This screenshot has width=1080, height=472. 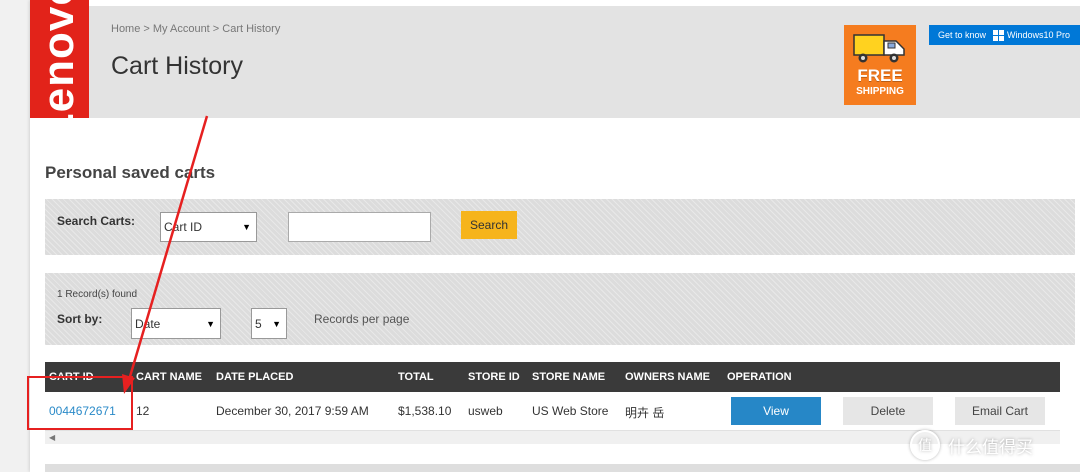 I want to click on annotation-arrow, so click(x=165, y=254).